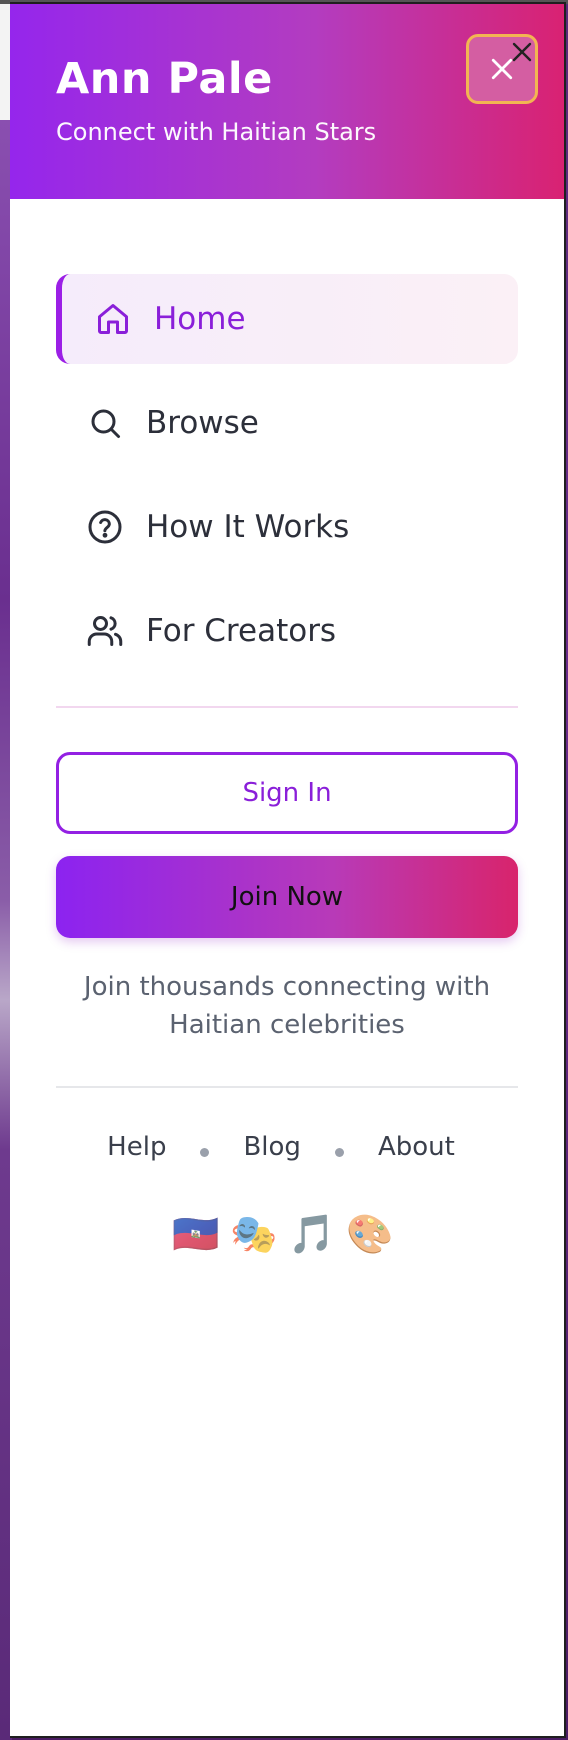  I want to click on nav-item-browse: Browse, so click(287, 423).